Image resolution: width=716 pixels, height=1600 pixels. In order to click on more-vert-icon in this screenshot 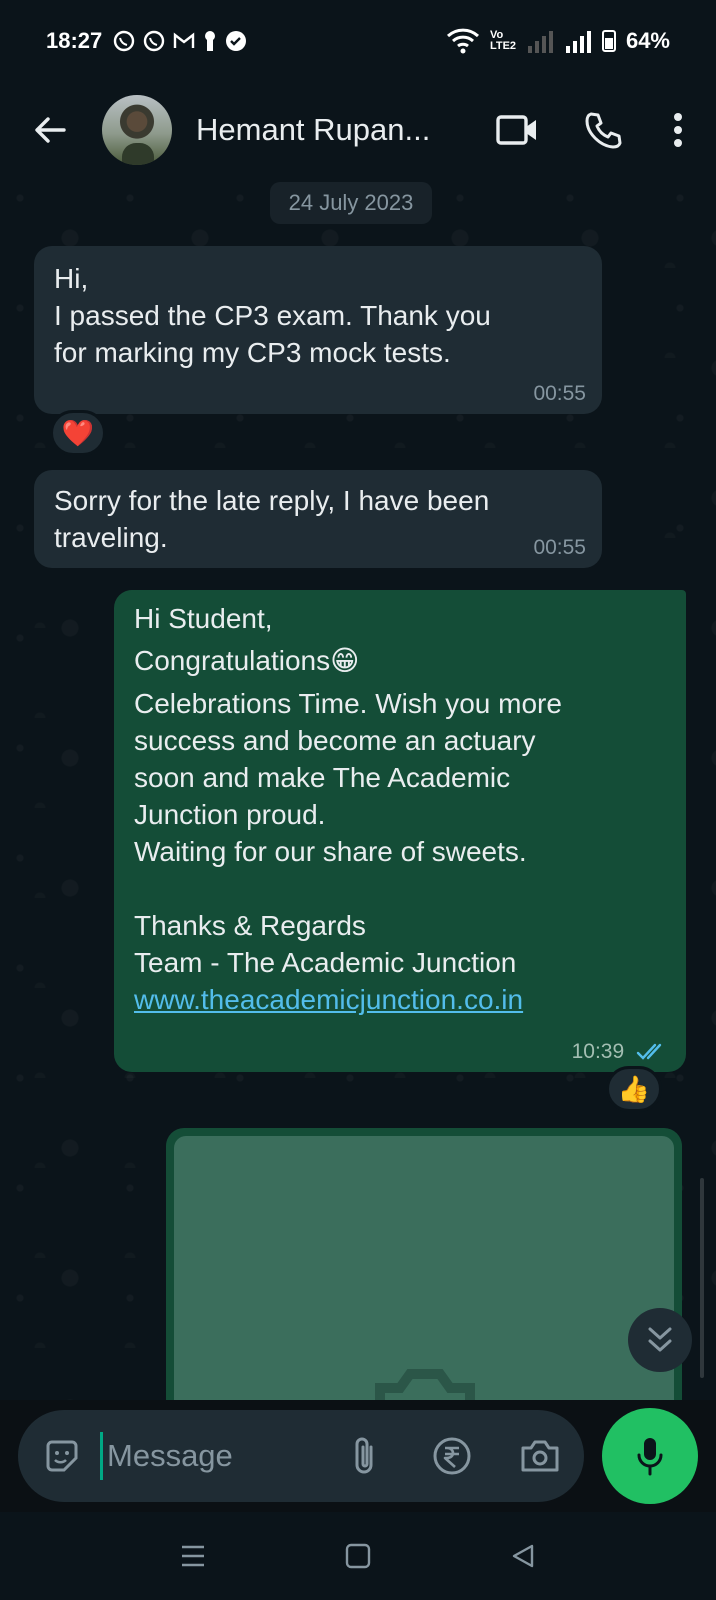, I will do `click(678, 130)`.